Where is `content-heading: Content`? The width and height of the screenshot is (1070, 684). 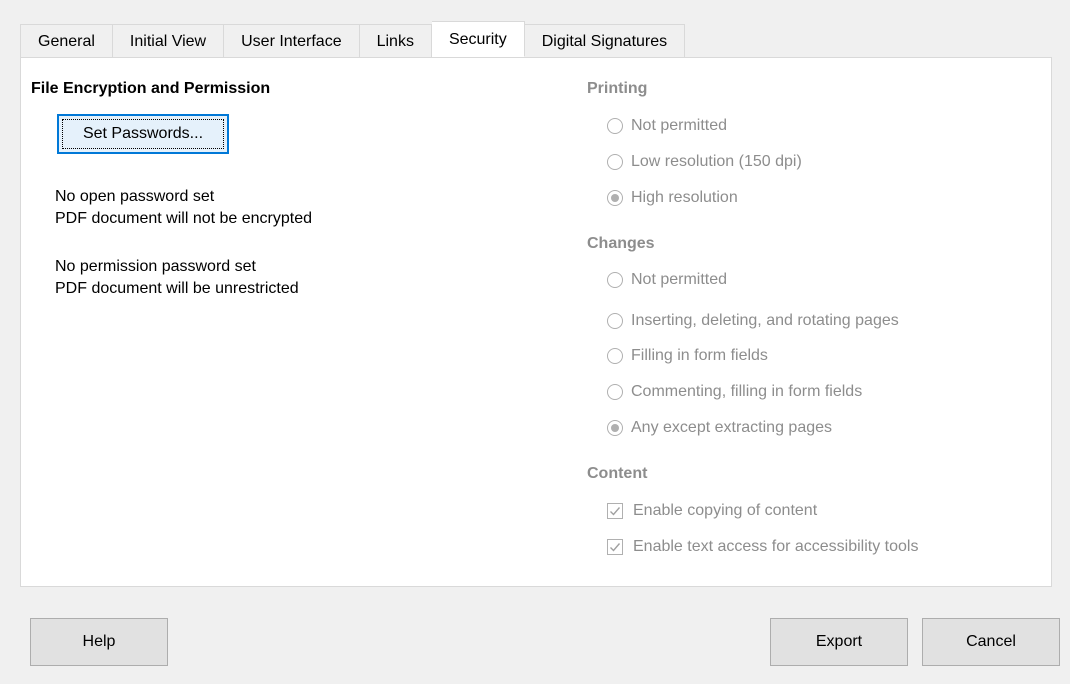
content-heading: Content is located at coordinates (617, 473).